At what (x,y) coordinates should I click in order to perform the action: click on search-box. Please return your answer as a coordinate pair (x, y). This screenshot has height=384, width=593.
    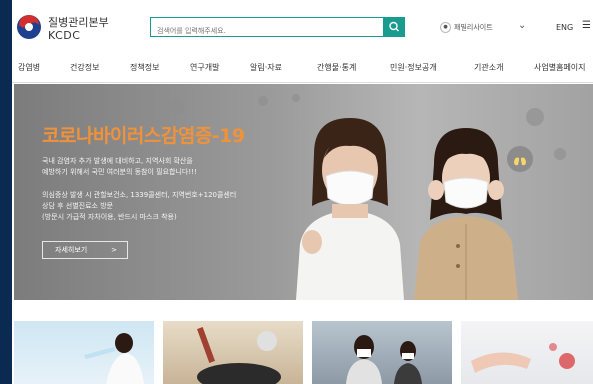
    Looking at the image, I should click on (267, 28).